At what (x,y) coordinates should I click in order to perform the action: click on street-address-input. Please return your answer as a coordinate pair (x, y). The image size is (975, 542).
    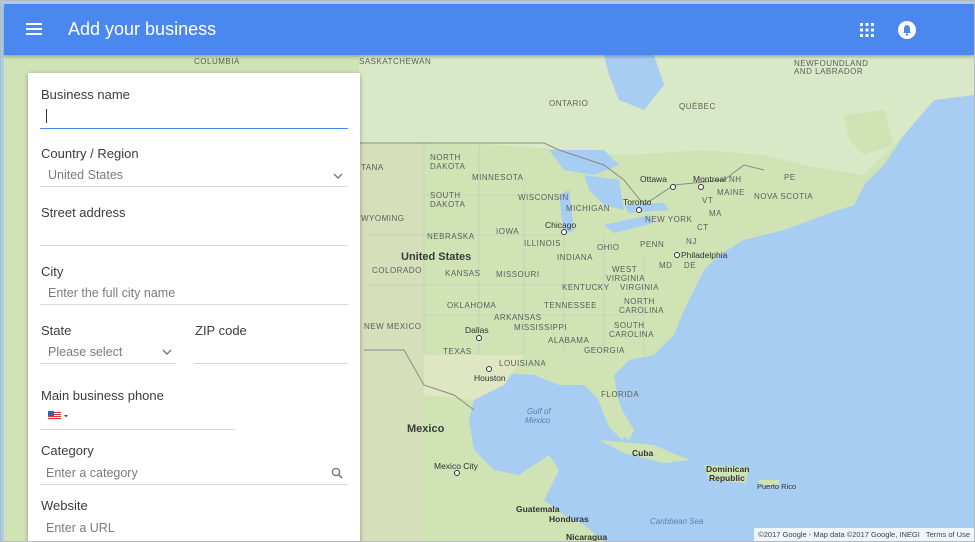
    Looking at the image, I should click on (194, 245).